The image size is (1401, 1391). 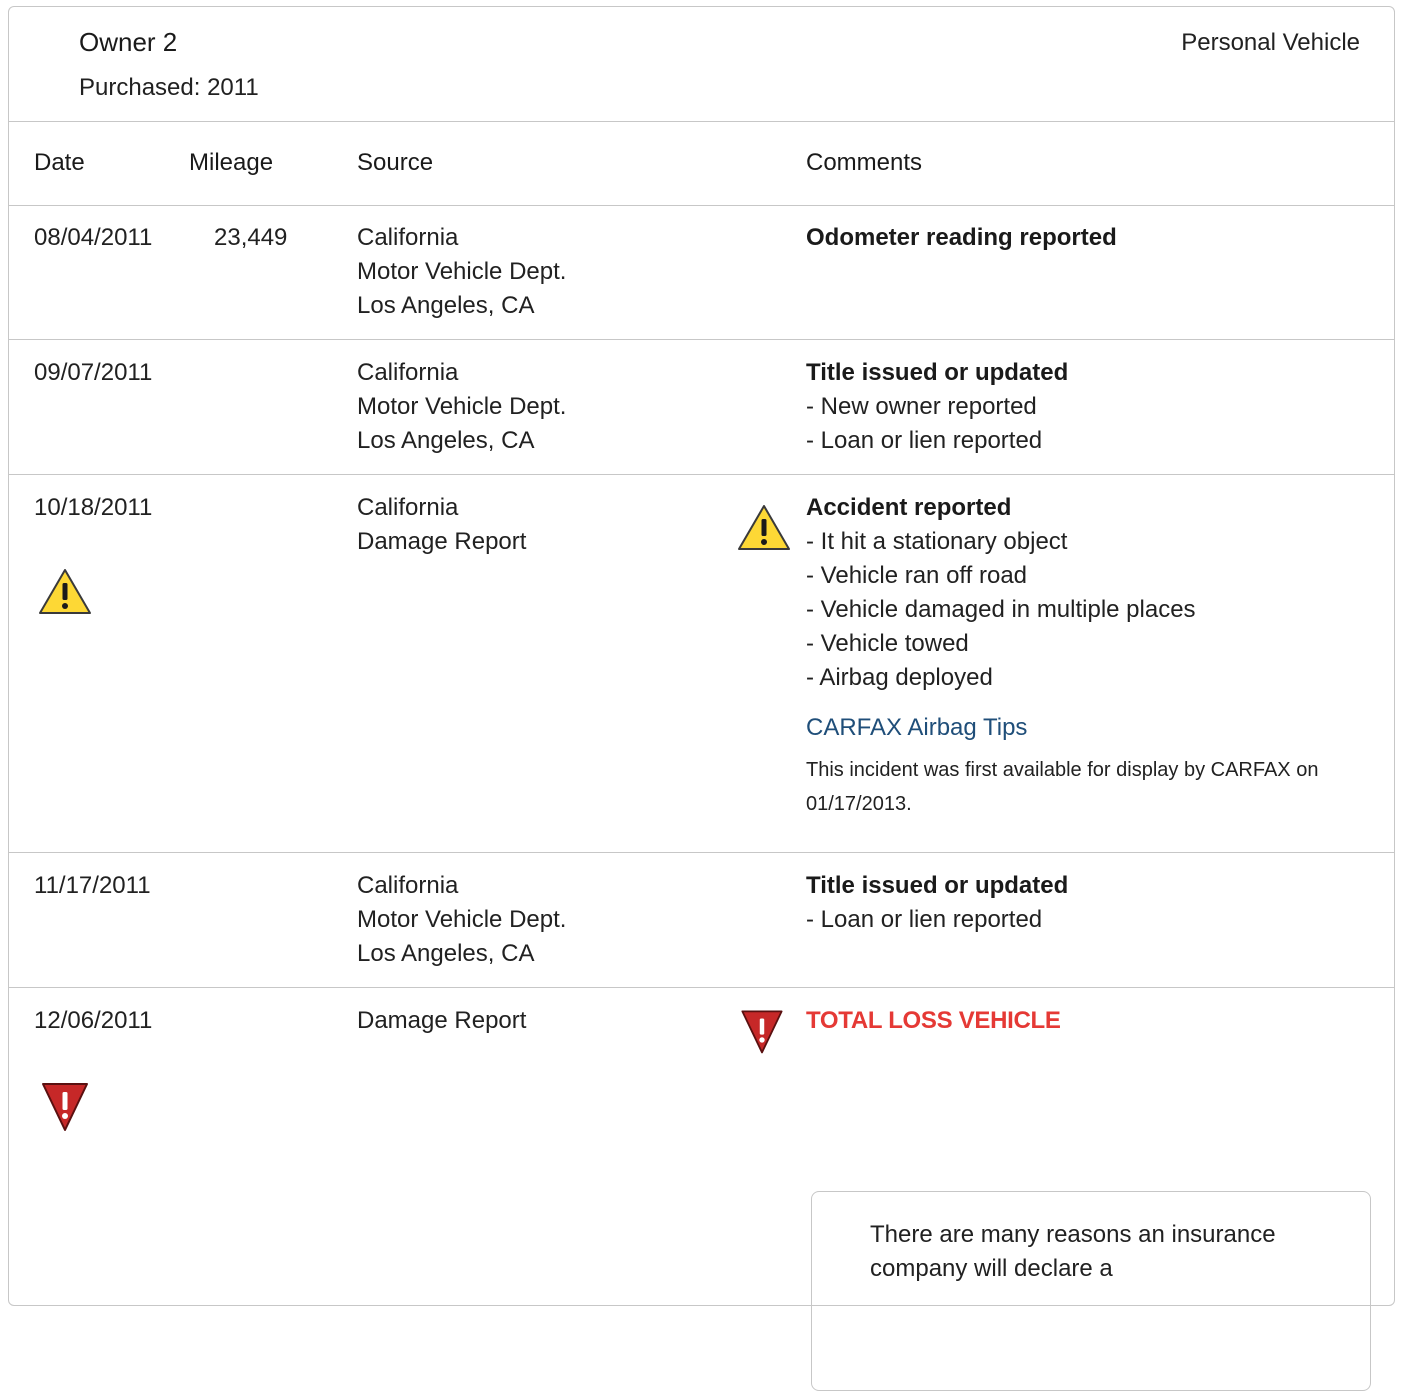 I want to click on column-header-mileage: Mileage, so click(x=231, y=162).